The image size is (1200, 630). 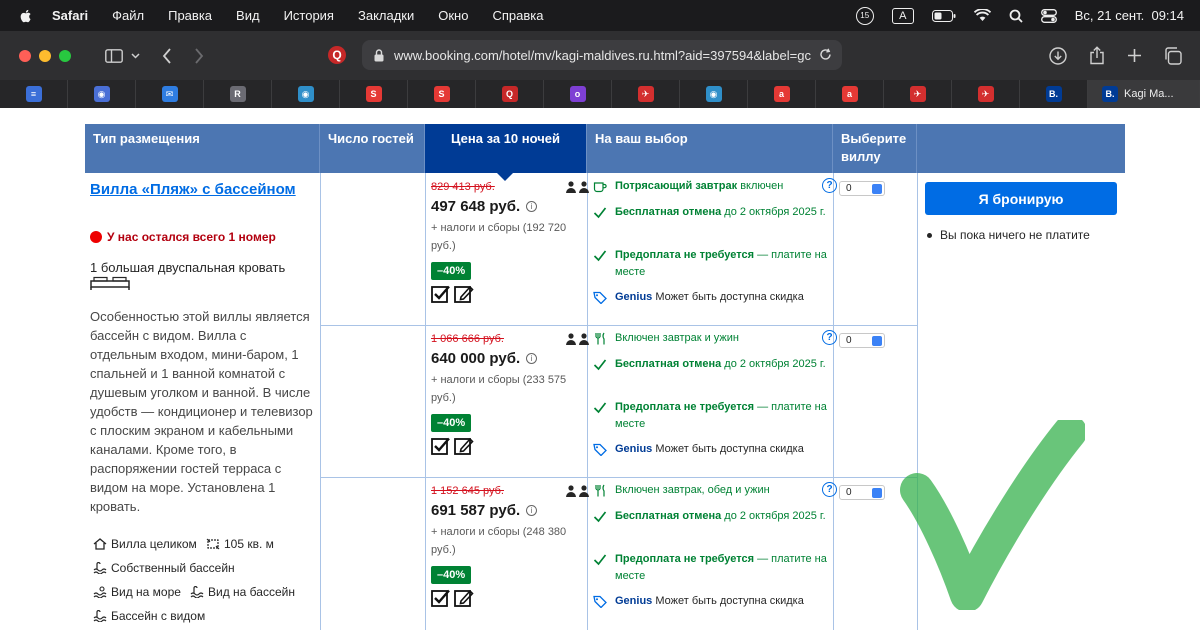 What do you see at coordinates (309, 15) in the screenshot?
I see `menu-history: История` at bounding box center [309, 15].